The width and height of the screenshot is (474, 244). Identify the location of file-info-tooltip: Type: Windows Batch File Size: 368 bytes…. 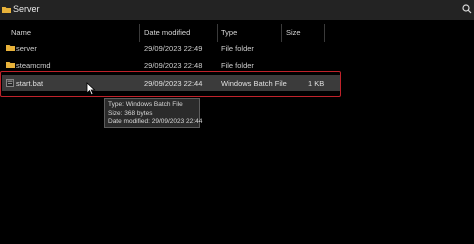
(153, 113).